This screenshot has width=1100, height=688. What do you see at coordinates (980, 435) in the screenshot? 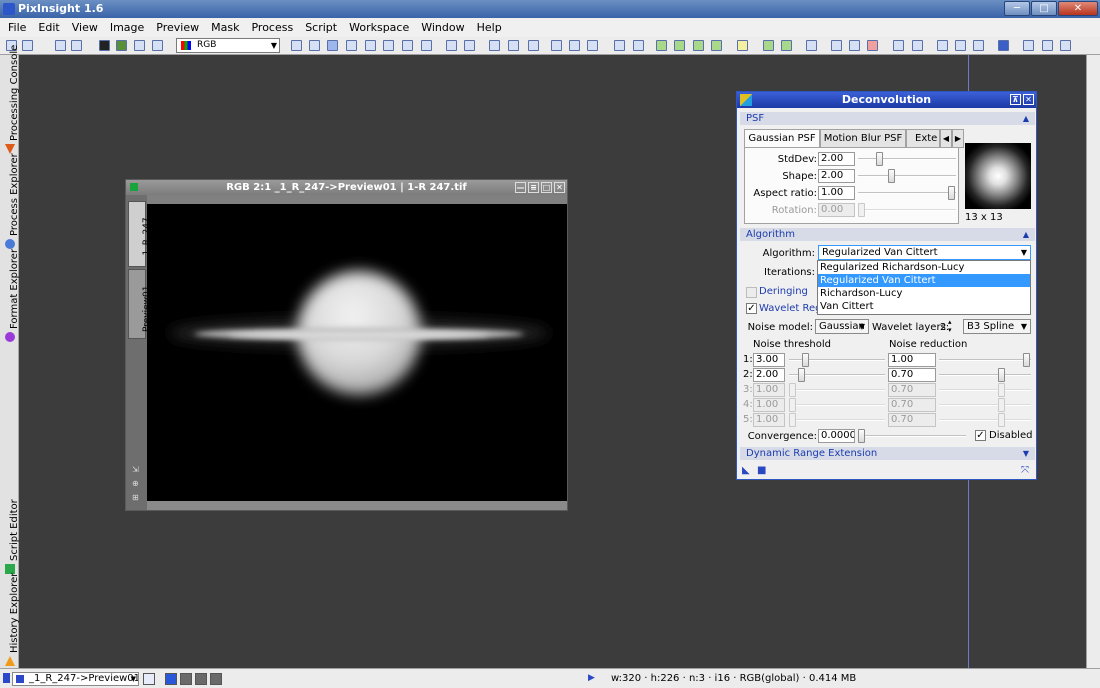
I see `convergence-disabled-checkbox: ✓` at bounding box center [980, 435].